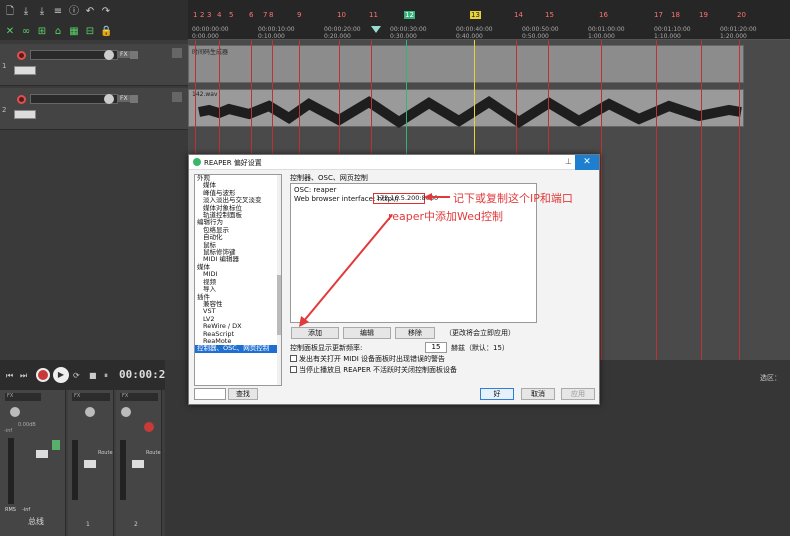 This screenshot has height=536, width=790. Describe the element at coordinates (513, 198) in the screenshot. I see `annotation-copy-ip: 记下或复制这个IP和端口` at that location.